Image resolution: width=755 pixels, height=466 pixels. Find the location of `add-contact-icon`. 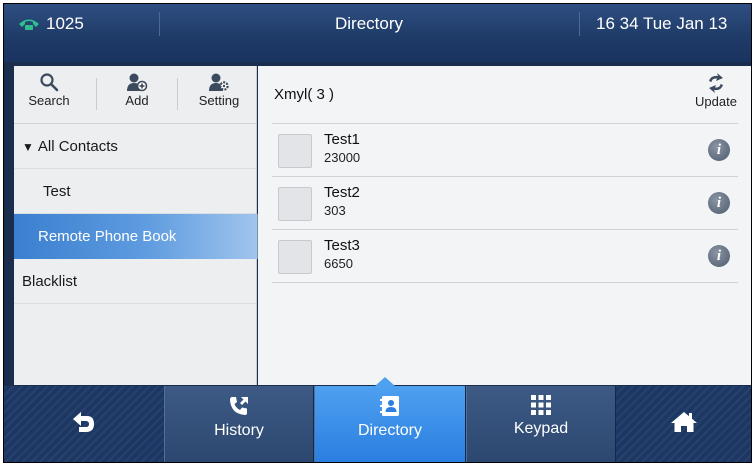

add-contact-icon is located at coordinates (137, 82).